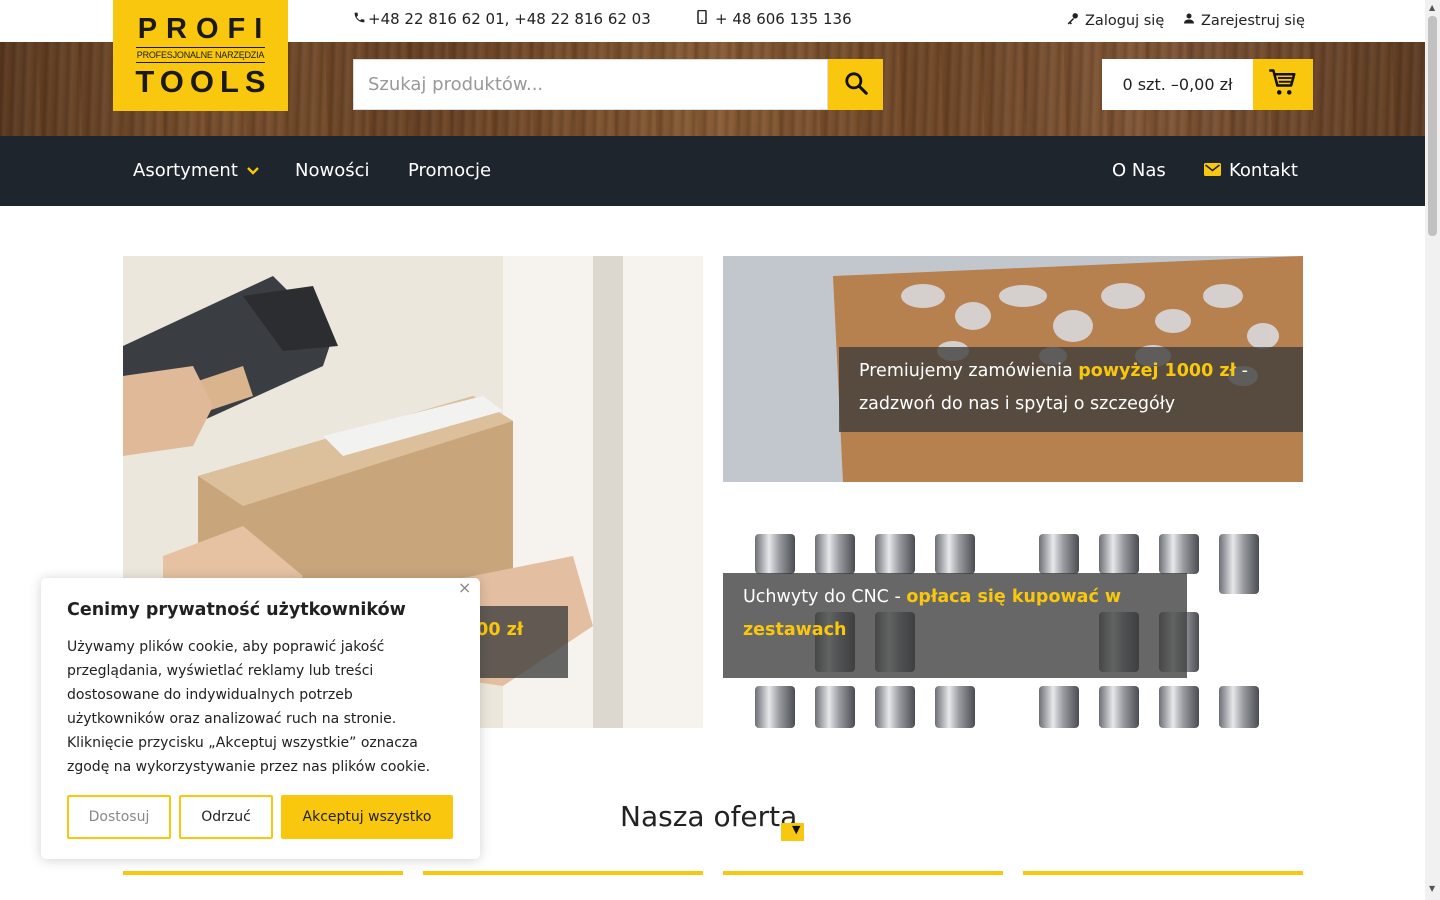 The width and height of the screenshot is (1440, 900). I want to click on mail-icon, so click(1212, 170).